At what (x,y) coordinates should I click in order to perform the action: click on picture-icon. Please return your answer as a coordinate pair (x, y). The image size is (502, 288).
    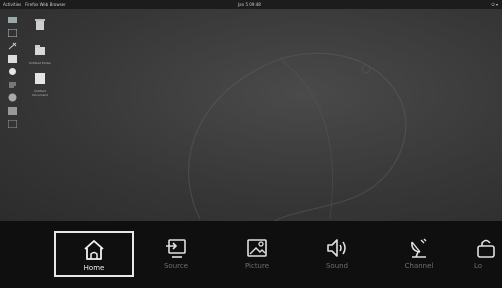
    Looking at the image, I should click on (257, 248).